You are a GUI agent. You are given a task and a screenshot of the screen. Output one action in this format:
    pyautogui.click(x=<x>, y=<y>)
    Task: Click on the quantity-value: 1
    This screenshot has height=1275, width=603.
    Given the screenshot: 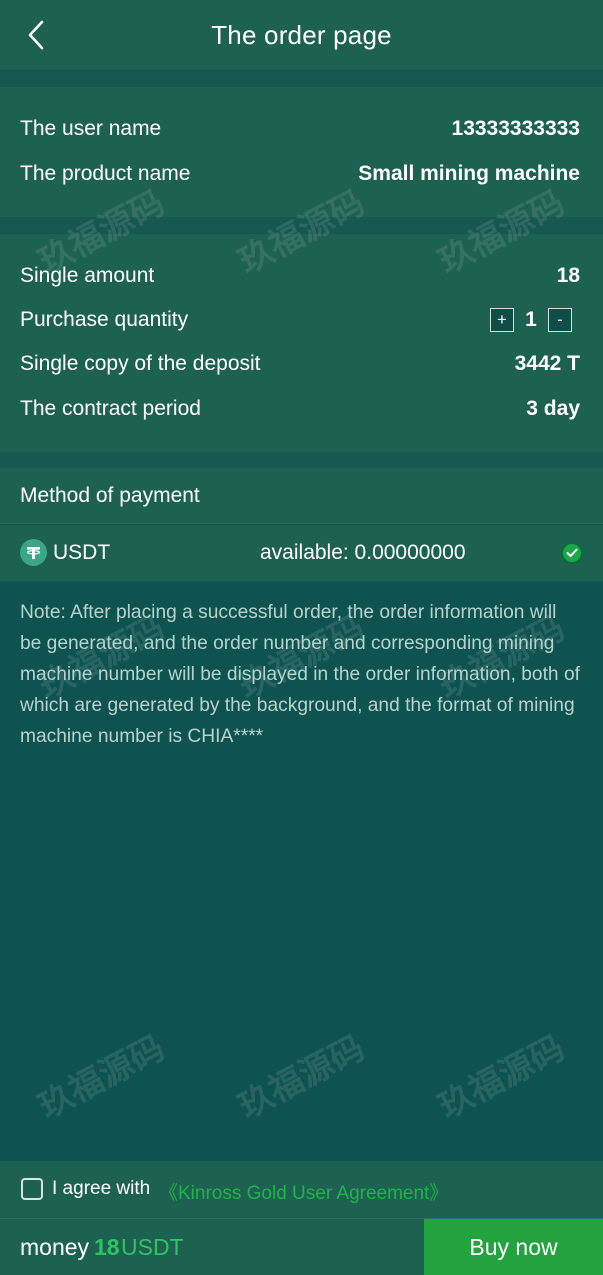 What is the action you would take?
    pyautogui.click(x=531, y=319)
    